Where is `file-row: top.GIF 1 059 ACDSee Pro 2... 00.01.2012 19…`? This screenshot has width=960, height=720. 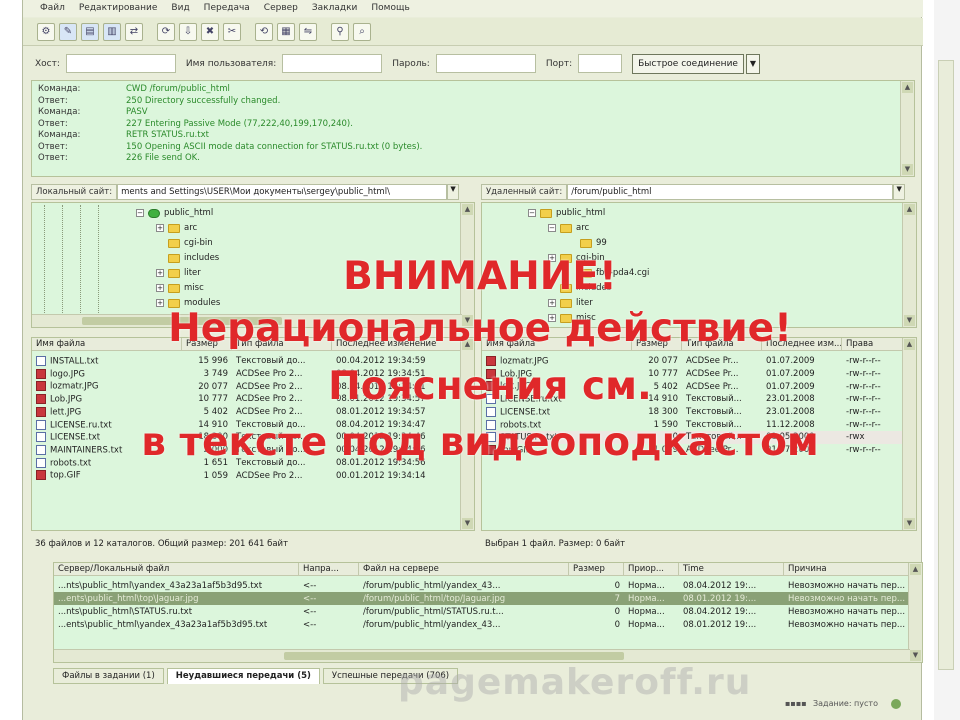 file-row: top.GIF 1 059 ACDSee Pro 2... 00.01.2012 19… is located at coordinates (247, 475).